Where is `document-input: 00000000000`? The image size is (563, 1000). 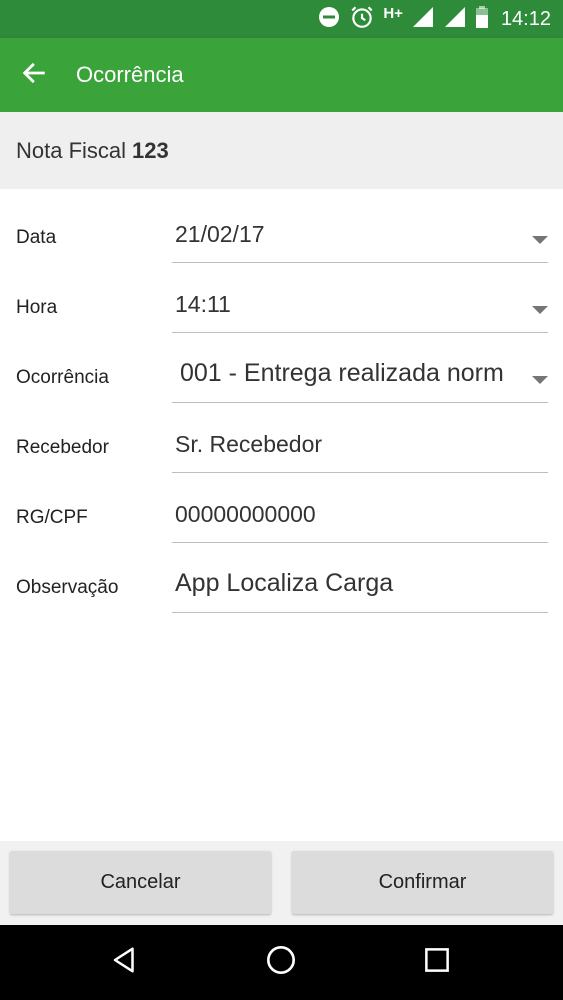 document-input: 00000000000 is located at coordinates (355, 514).